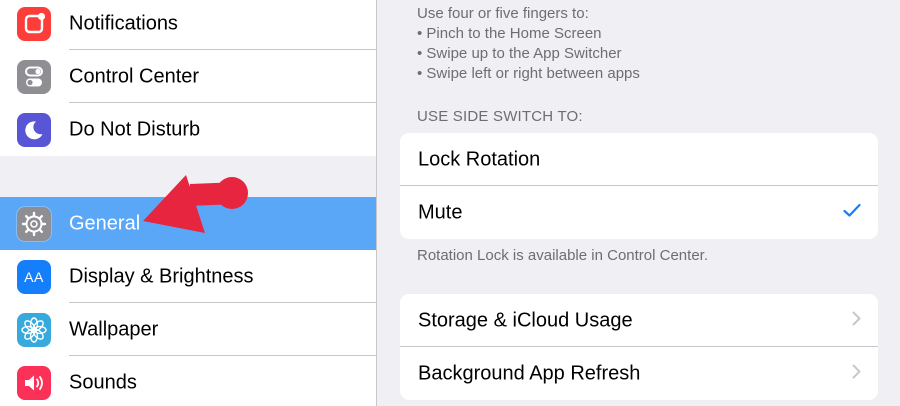 The image size is (900, 406). I want to click on side-switch-section-header: USE SIDE SWITCH TO:, so click(500, 116).